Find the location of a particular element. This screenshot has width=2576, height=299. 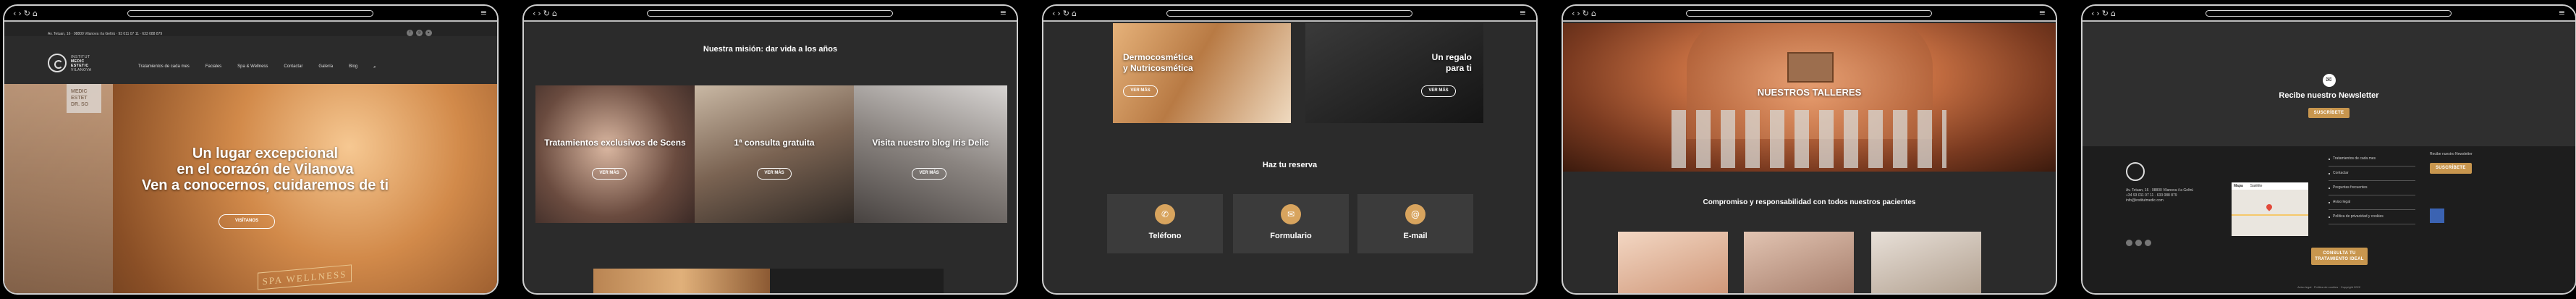

facebook-icon: f is located at coordinates (410, 33).